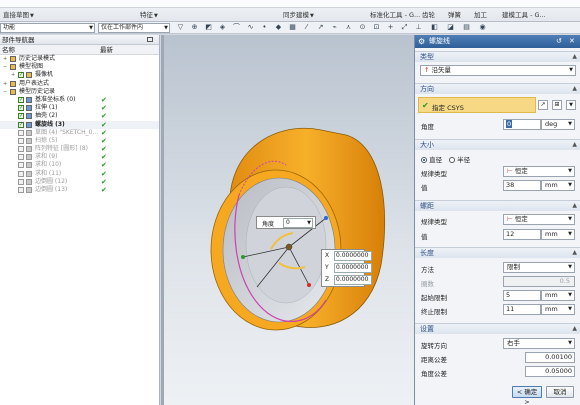 Image resolution: width=580 pixels, height=405 pixels. Describe the element at coordinates (497, 88) in the screenshot. I see `section-direction: 方向 ▲` at that location.